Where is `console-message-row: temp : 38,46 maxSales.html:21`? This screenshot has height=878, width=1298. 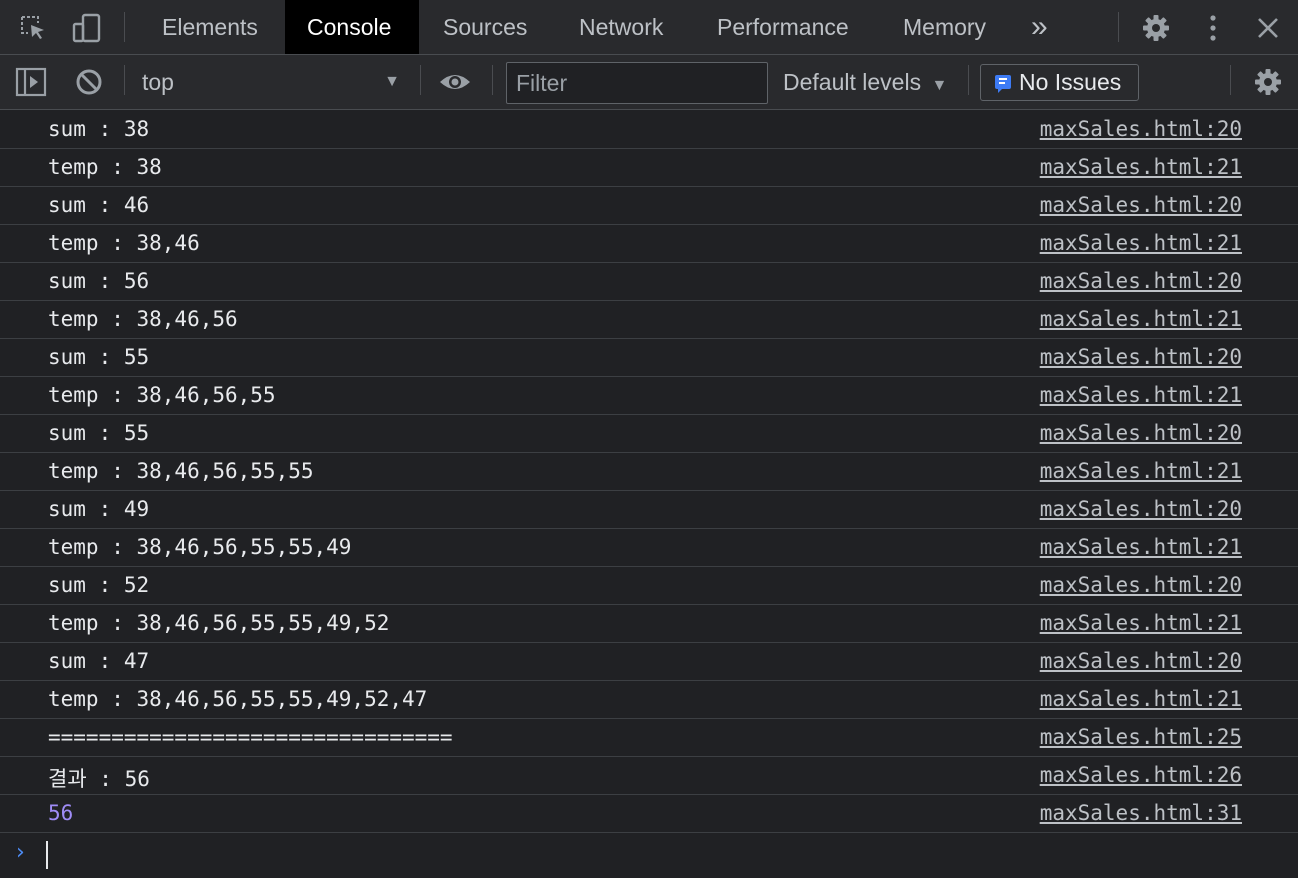
console-message-row: temp : 38,46 maxSales.html:21 is located at coordinates (649, 244).